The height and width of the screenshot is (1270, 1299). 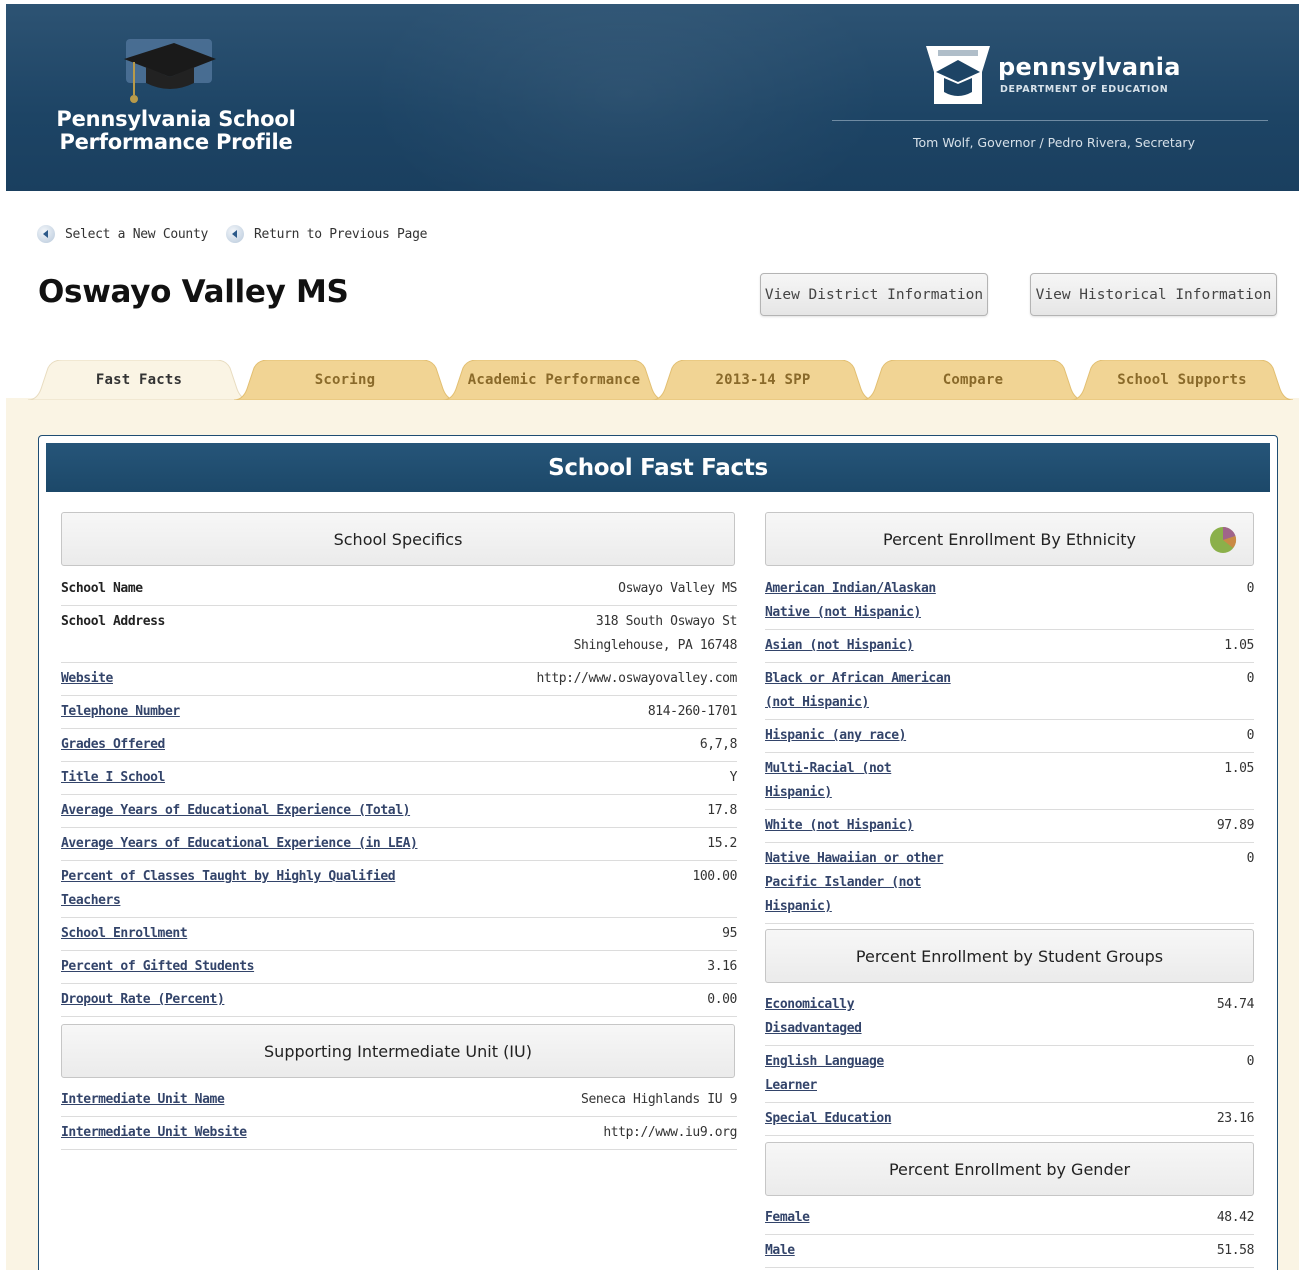 What do you see at coordinates (124, 934) in the screenshot?
I see `row-label: School Enrollment` at bounding box center [124, 934].